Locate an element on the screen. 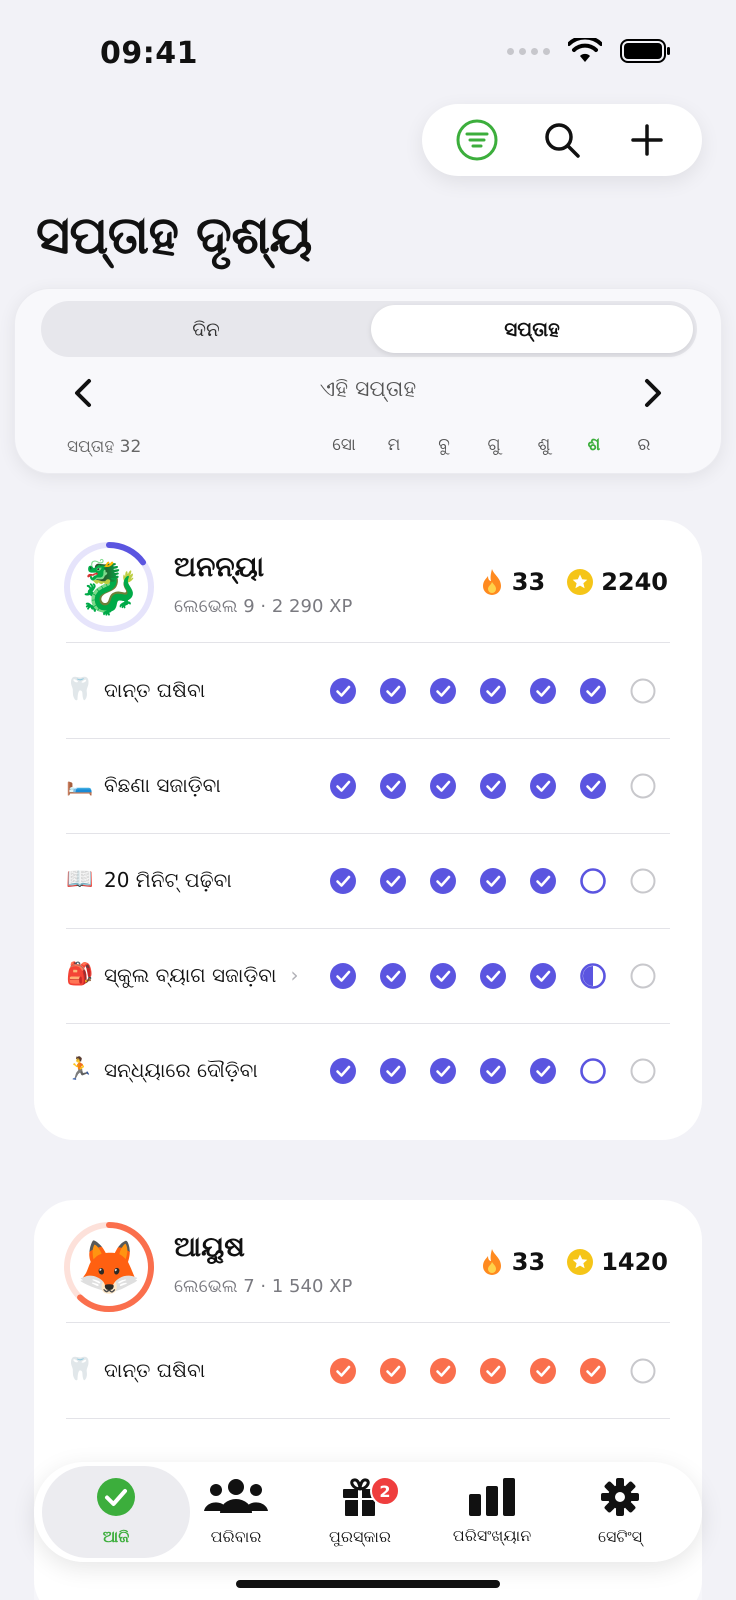 The height and width of the screenshot is (1600, 736). week-number: ସପ୍ତାହ 32 is located at coordinates (104, 447).